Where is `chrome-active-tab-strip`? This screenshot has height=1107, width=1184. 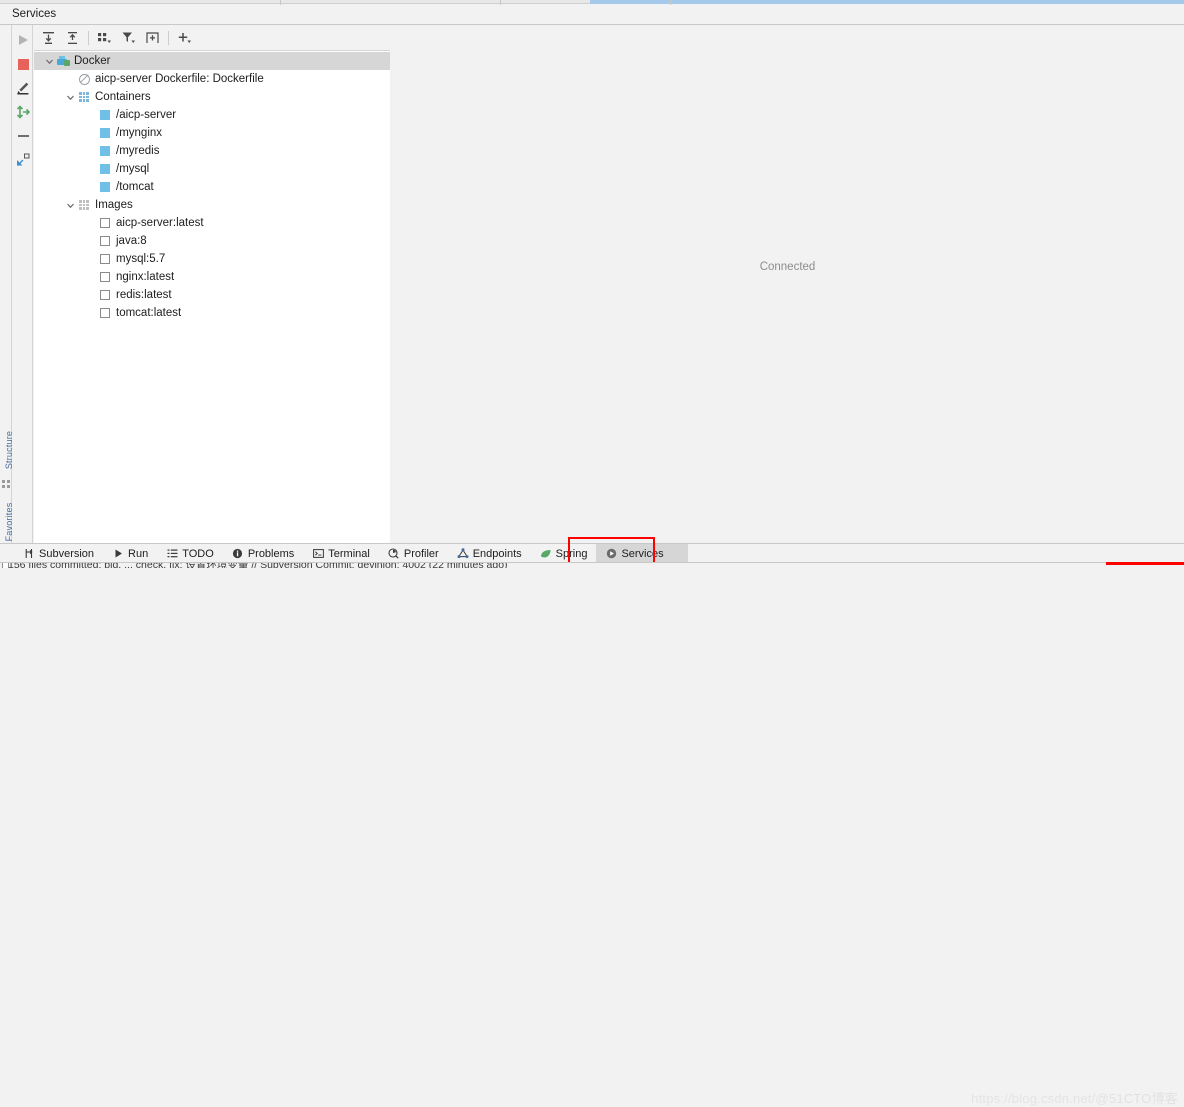 chrome-active-tab-strip is located at coordinates (887, 2).